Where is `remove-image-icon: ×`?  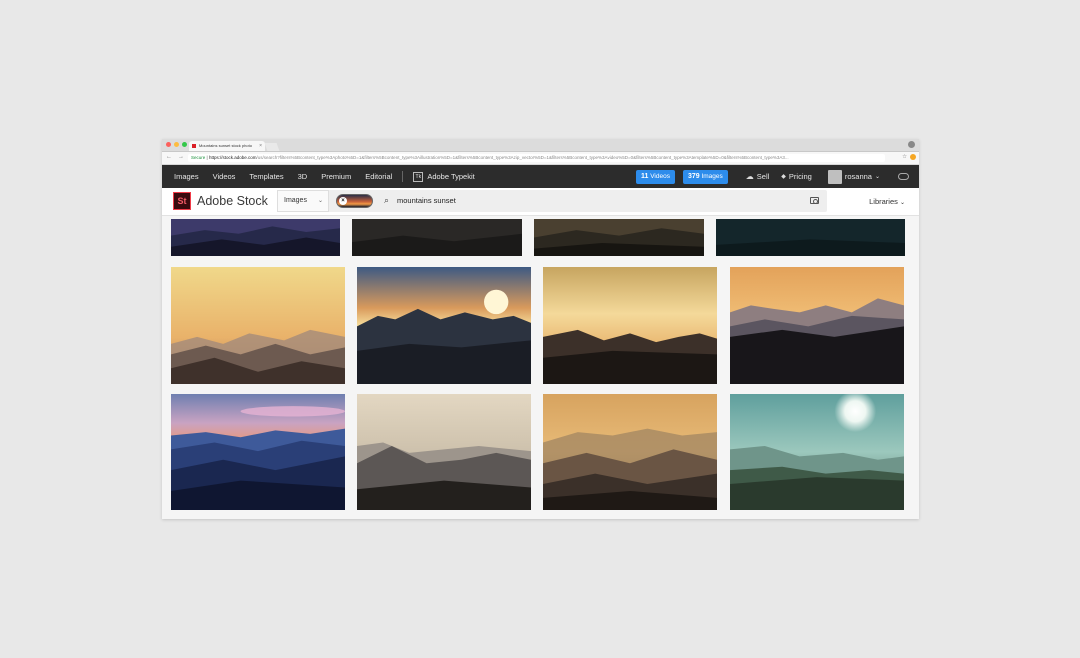 remove-image-icon: × is located at coordinates (343, 201).